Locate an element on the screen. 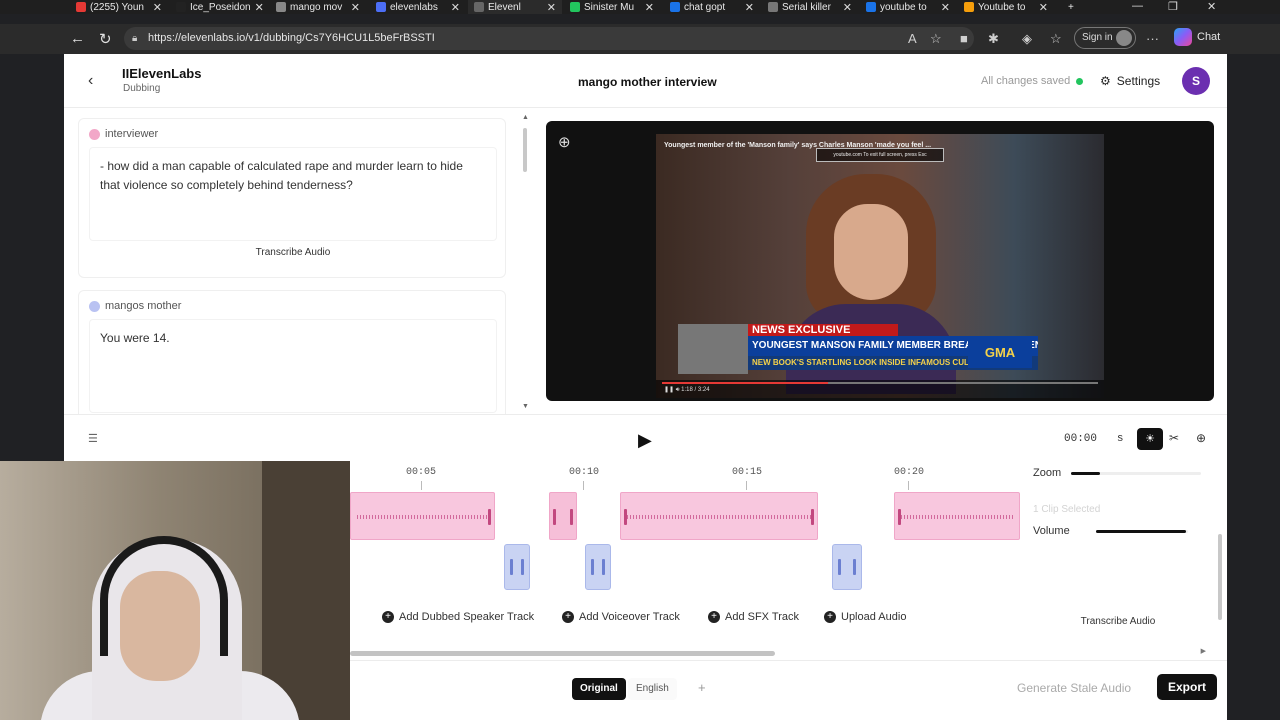 The width and height of the screenshot is (1280, 720). timeline-ruler: 00:05 00:10 00:15 00:20 is located at coordinates (685, 478).